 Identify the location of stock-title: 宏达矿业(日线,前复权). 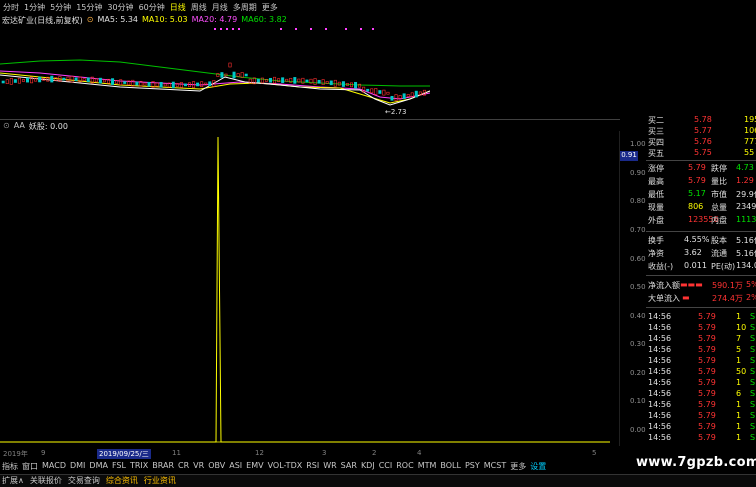
(42, 20).